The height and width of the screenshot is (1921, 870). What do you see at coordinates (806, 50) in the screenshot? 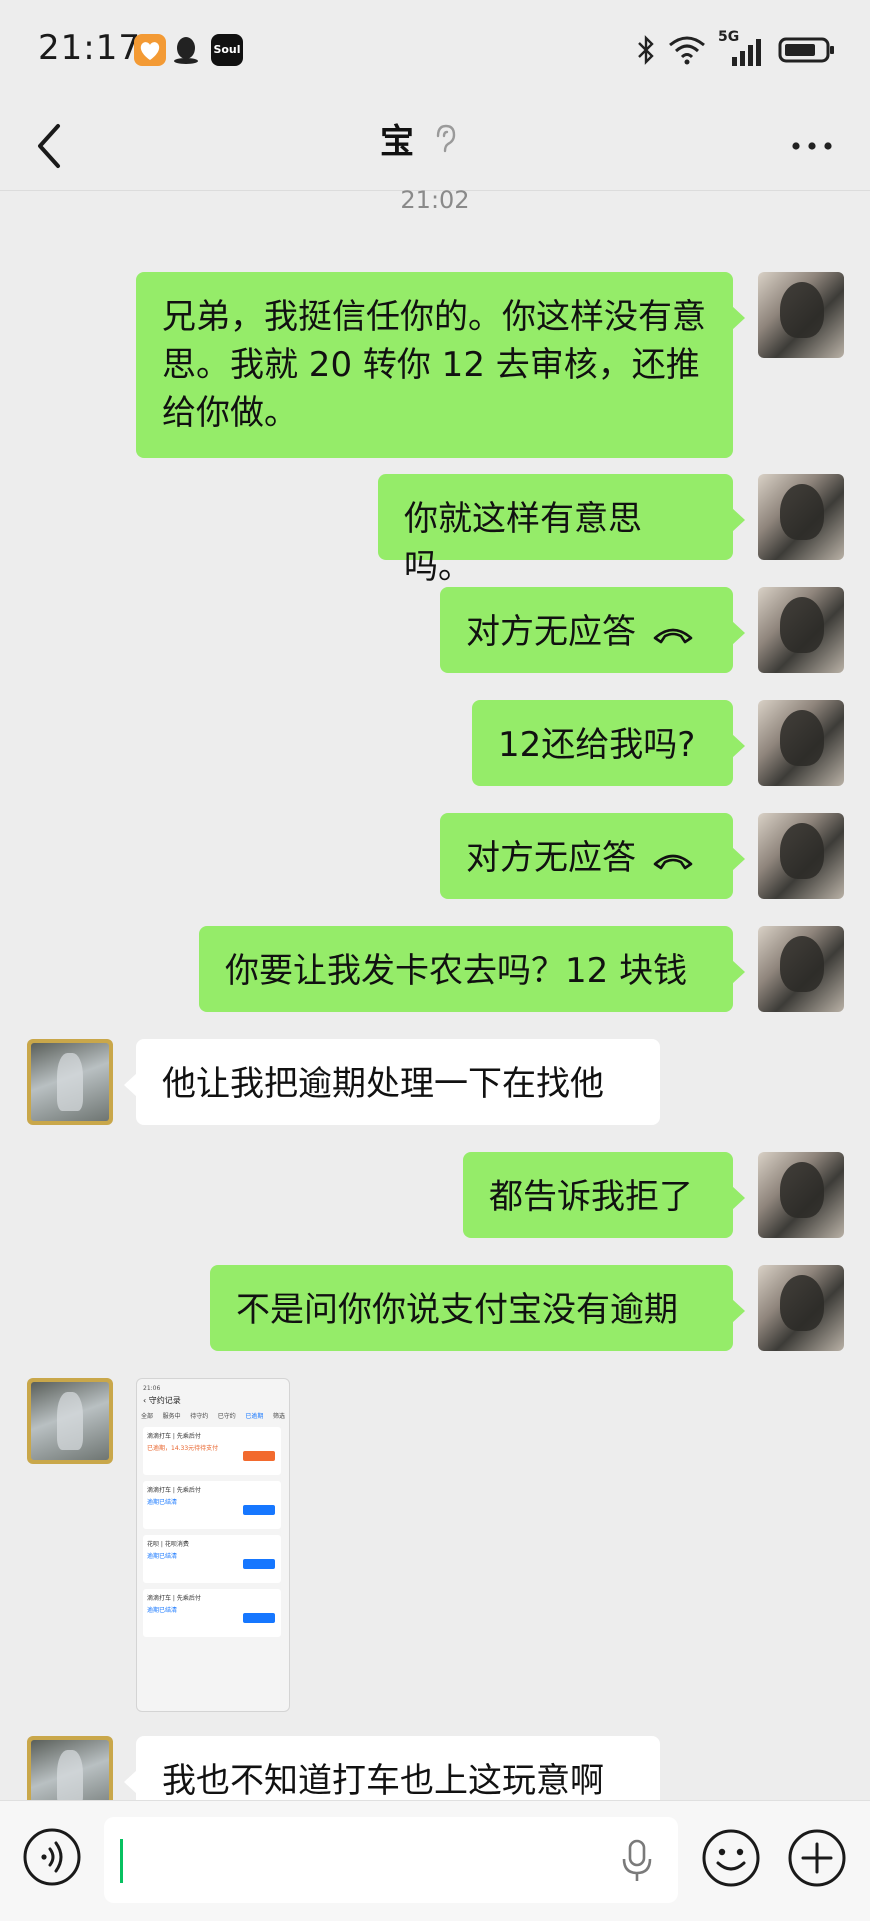
I see `battery-icon` at bounding box center [806, 50].